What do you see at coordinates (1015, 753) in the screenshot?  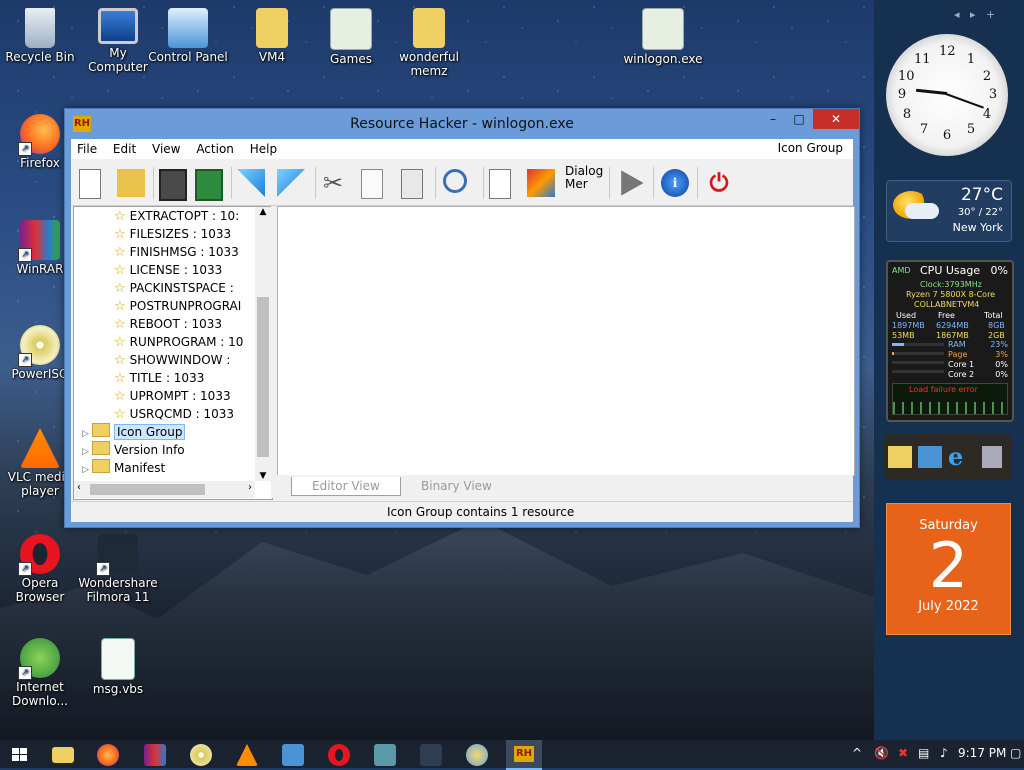 I see `notification-icon: ▢` at bounding box center [1015, 753].